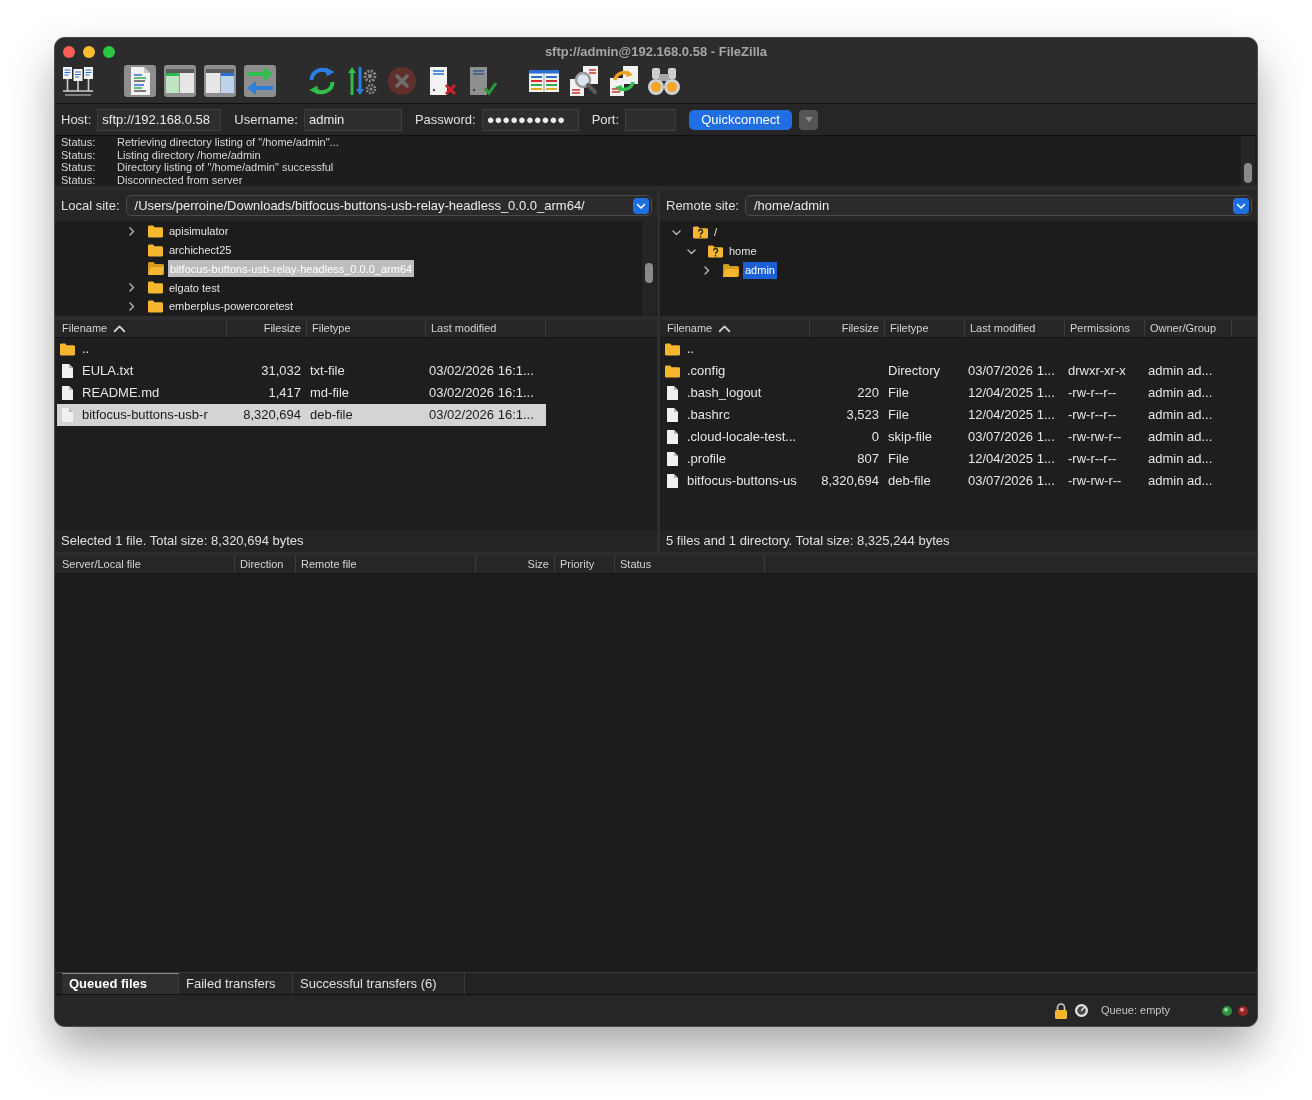 The height and width of the screenshot is (1100, 1312). I want to click on close-icon, so click(69, 51).